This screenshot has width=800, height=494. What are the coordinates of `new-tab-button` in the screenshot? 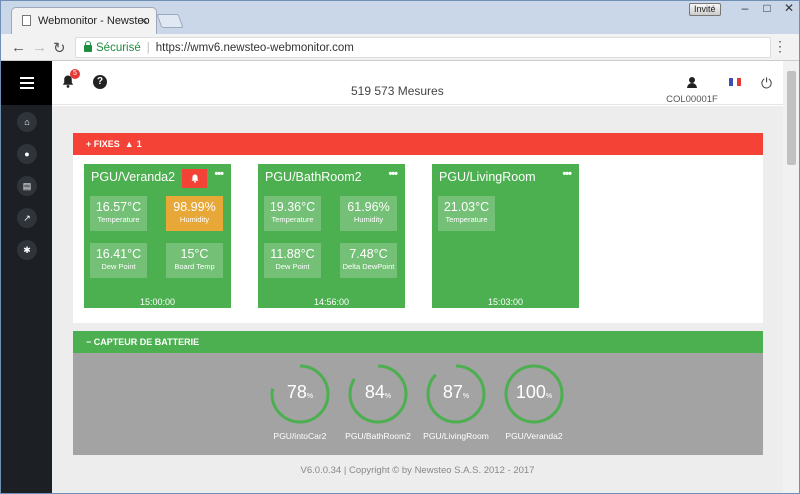 It's located at (170, 21).